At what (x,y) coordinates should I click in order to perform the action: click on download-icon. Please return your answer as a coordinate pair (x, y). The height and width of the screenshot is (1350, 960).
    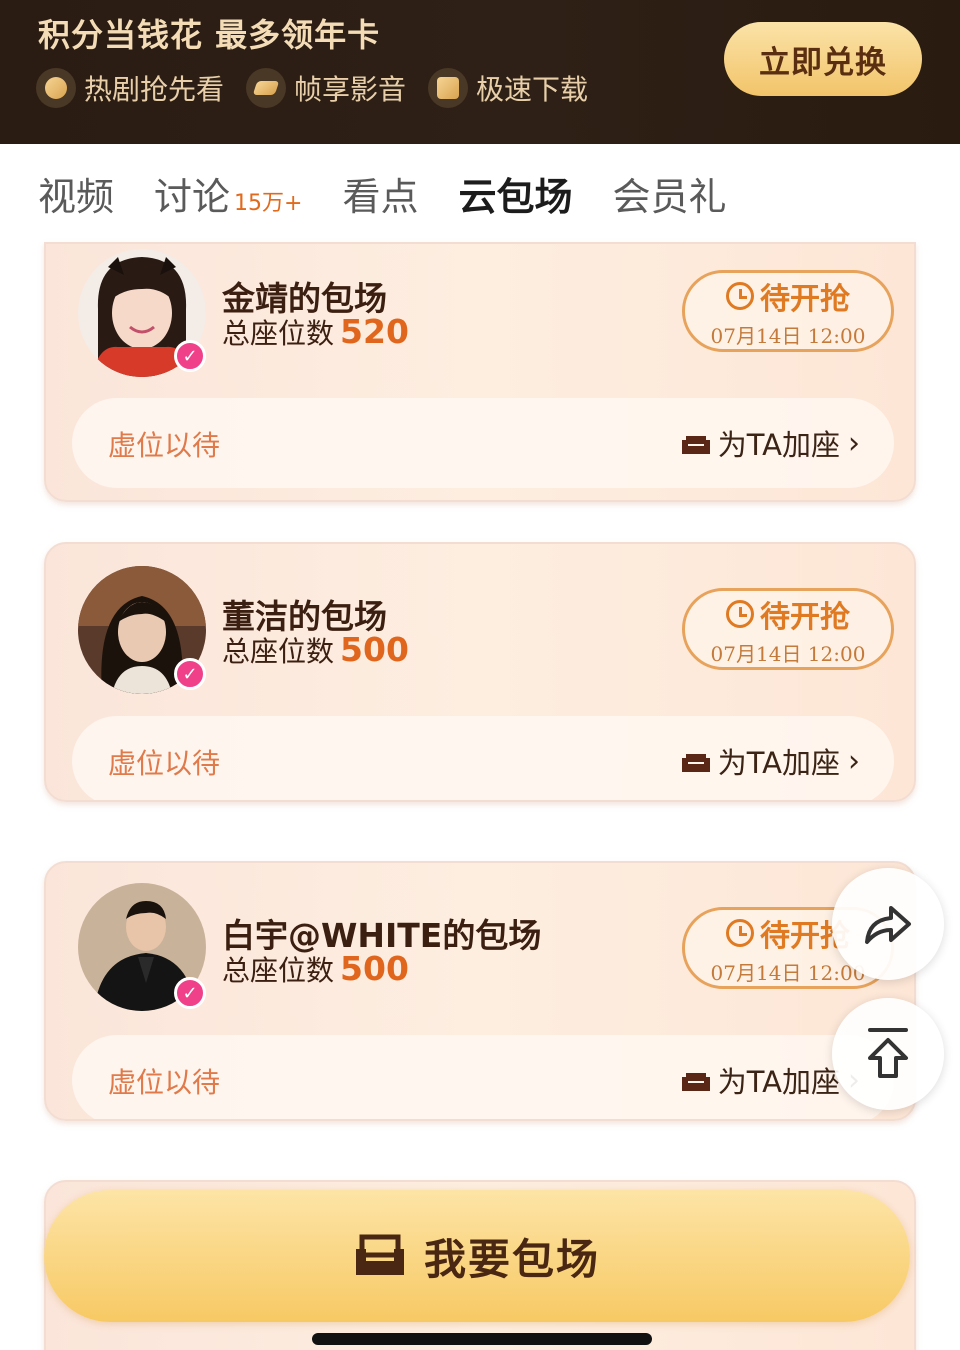
    Looking at the image, I should click on (448, 88).